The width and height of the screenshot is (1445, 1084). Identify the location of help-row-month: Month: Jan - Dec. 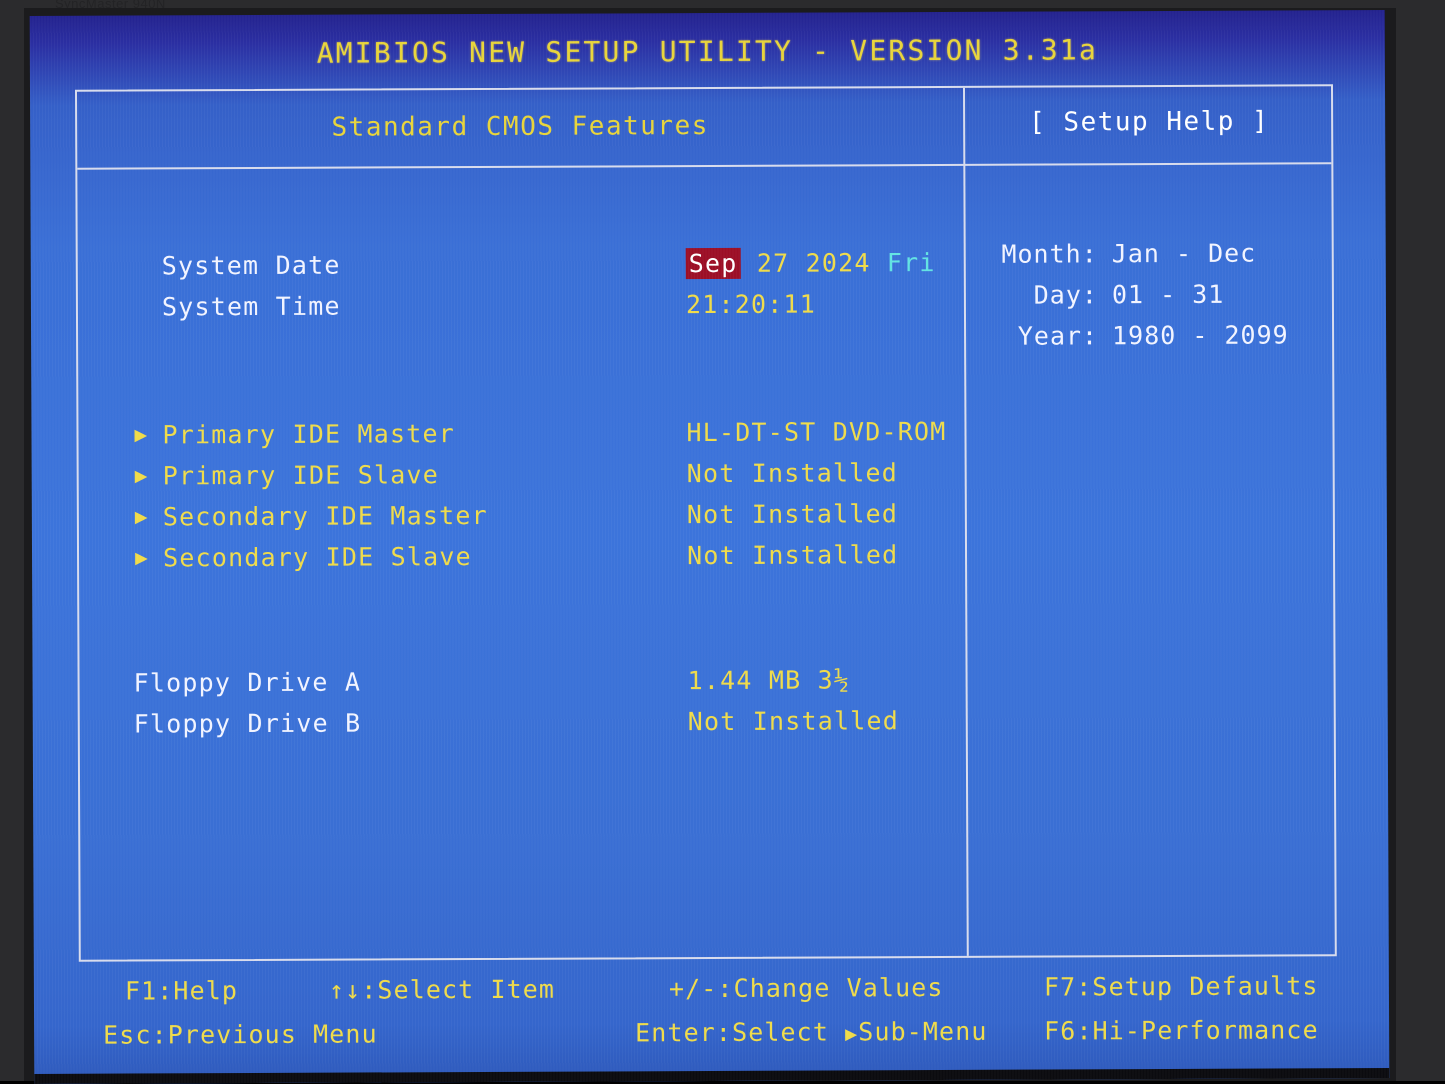
(1136, 253).